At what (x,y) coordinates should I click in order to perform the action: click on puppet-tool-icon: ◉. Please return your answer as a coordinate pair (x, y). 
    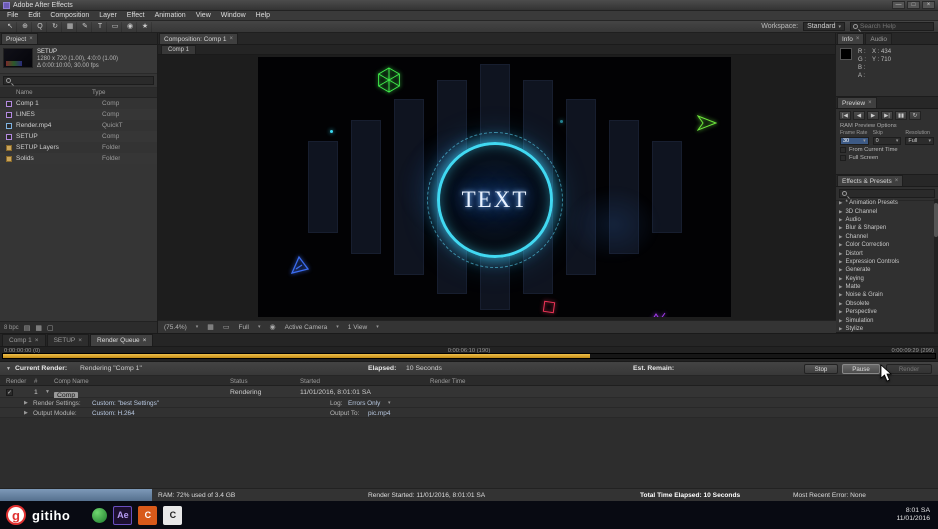
    Looking at the image, I should click on (130, 26).